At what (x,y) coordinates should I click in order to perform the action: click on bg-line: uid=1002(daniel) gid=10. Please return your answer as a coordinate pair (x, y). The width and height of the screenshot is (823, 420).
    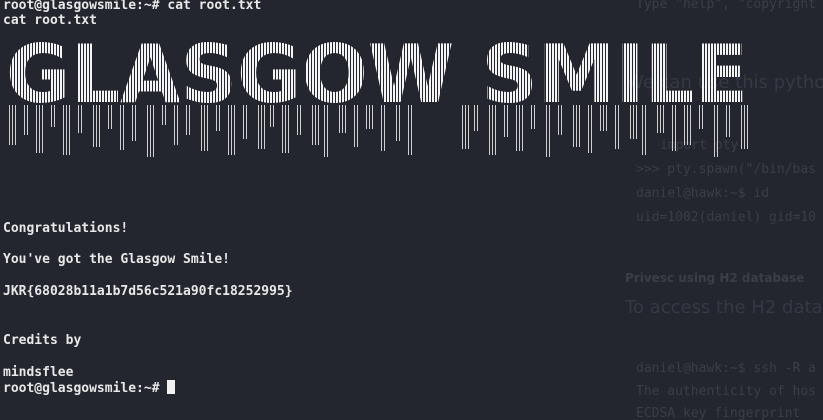
    Looking at the image, I should click on (726, 217).